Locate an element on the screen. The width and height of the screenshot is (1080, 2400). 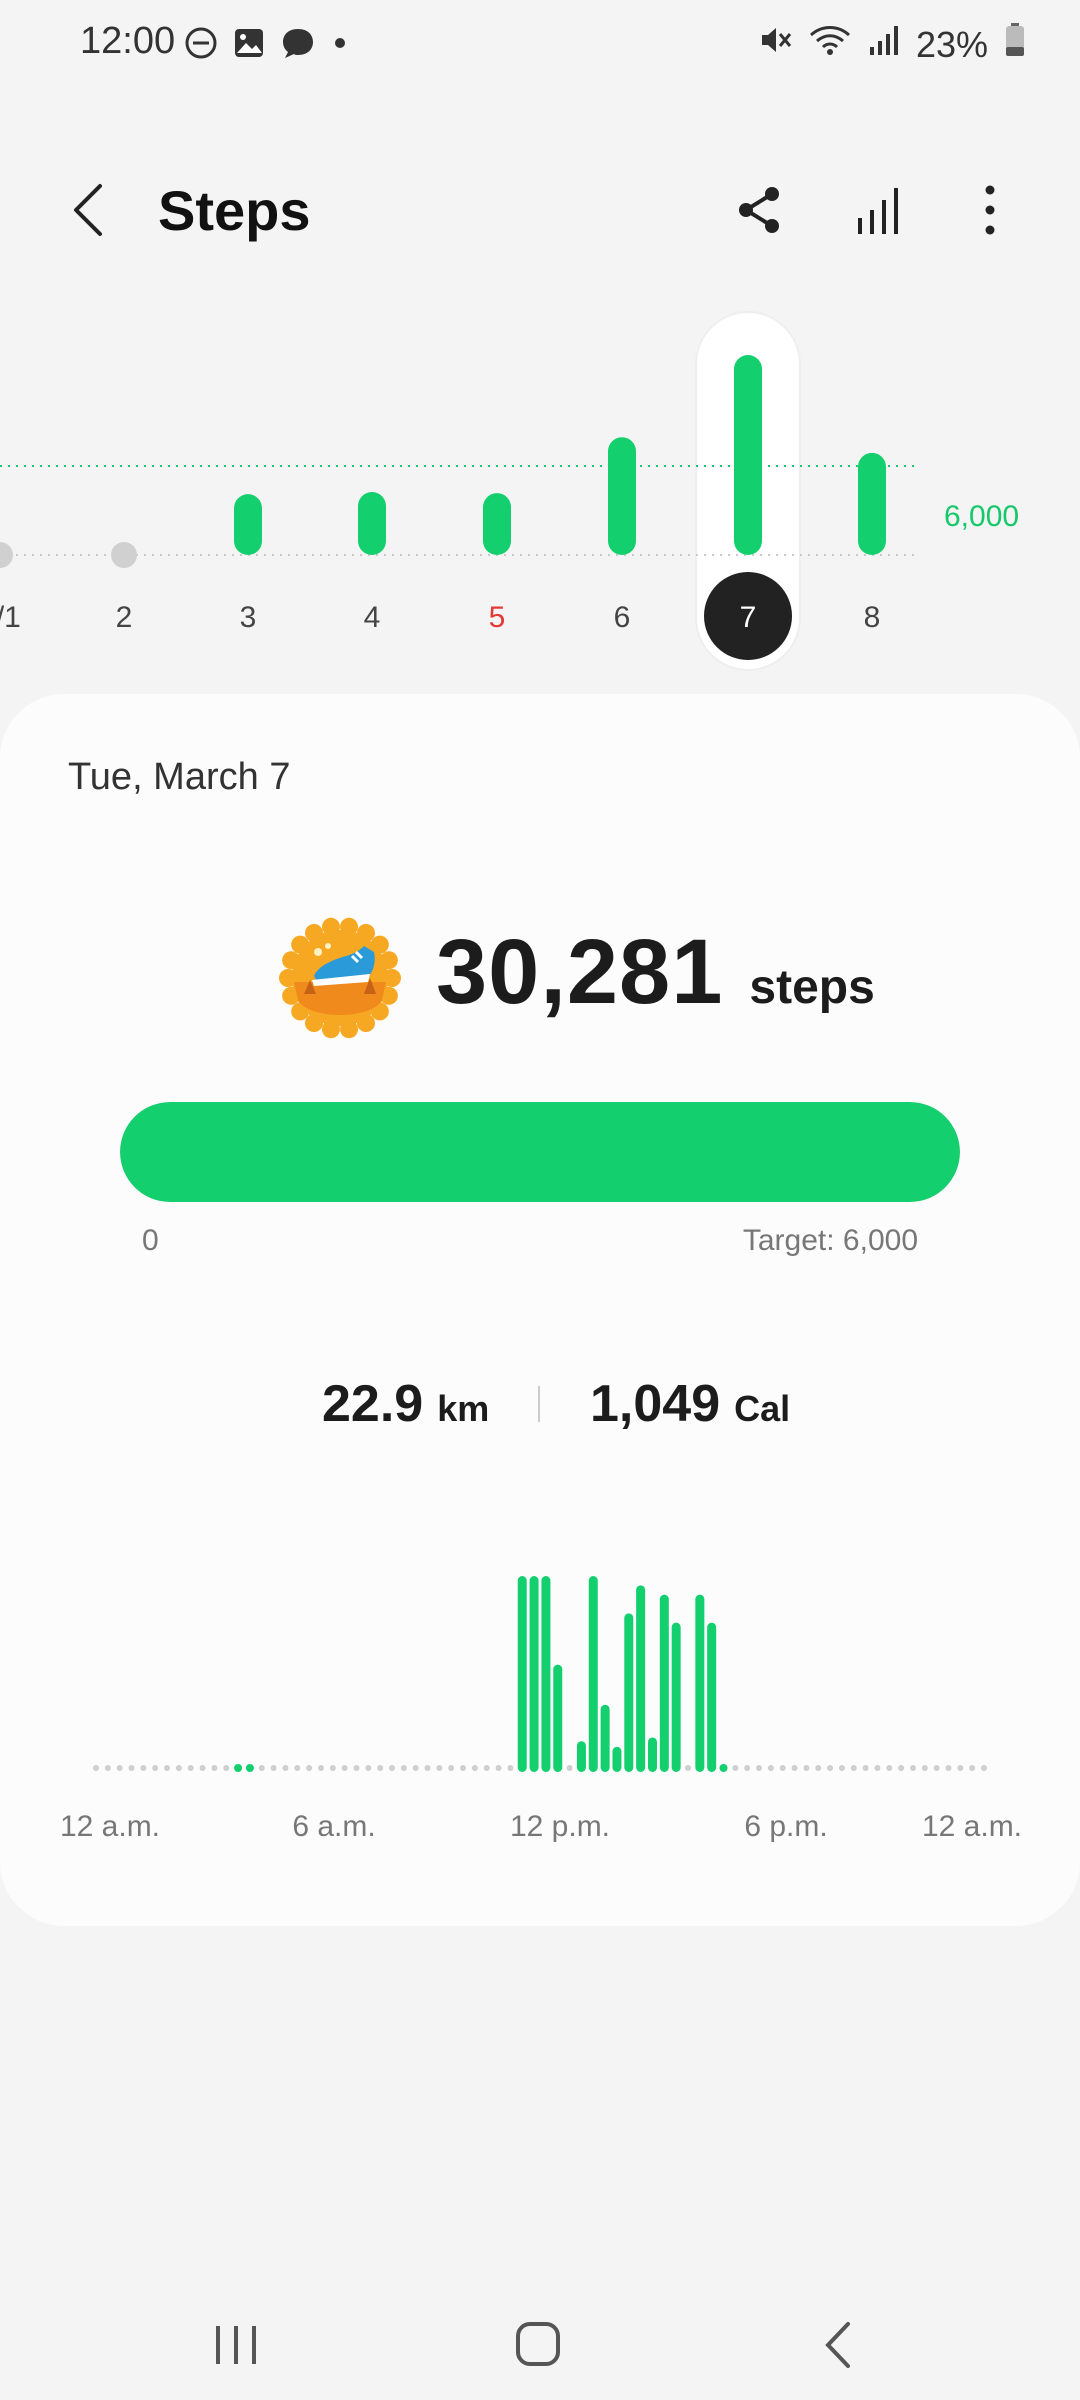
wifi-icon is located at coordinates (830, 44).